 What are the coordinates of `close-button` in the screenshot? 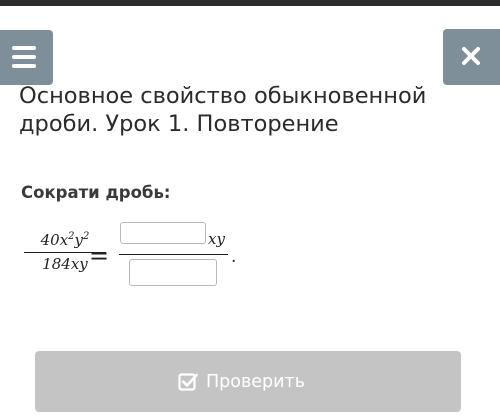 It's located at (471, 57).